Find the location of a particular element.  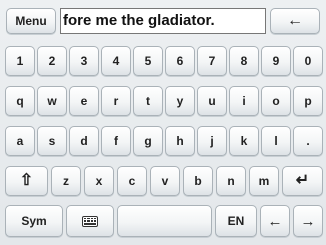

shift-button: ⇧ is located at coordinates (26, 181).